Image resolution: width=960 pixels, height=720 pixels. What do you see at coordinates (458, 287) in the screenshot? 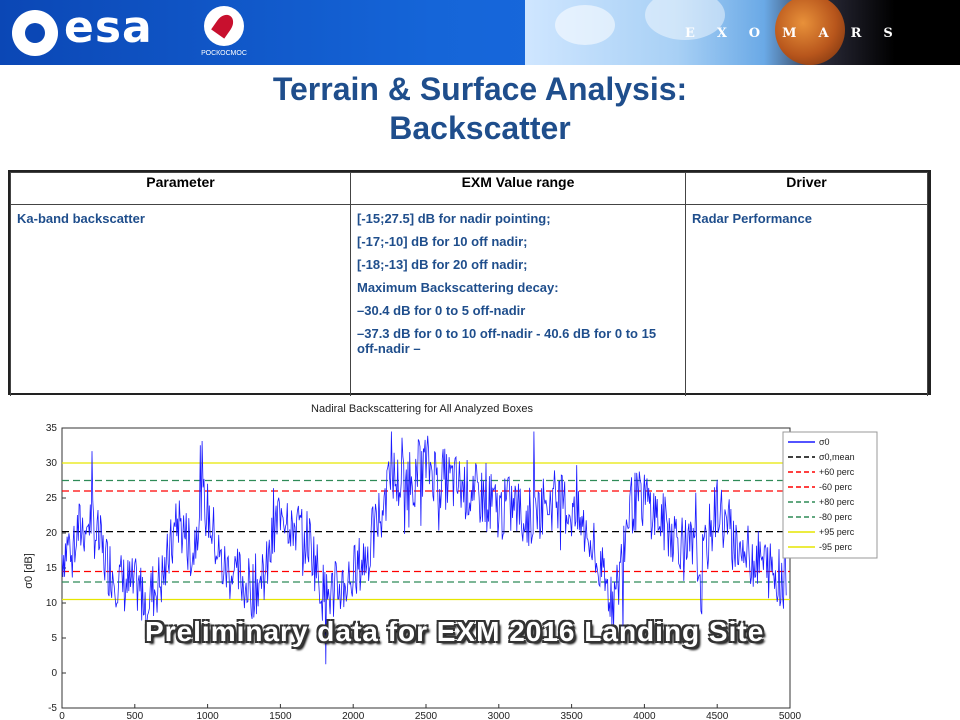
I see `value-line: Maximum Backscattering decay:` at bounding box center [458, 287].